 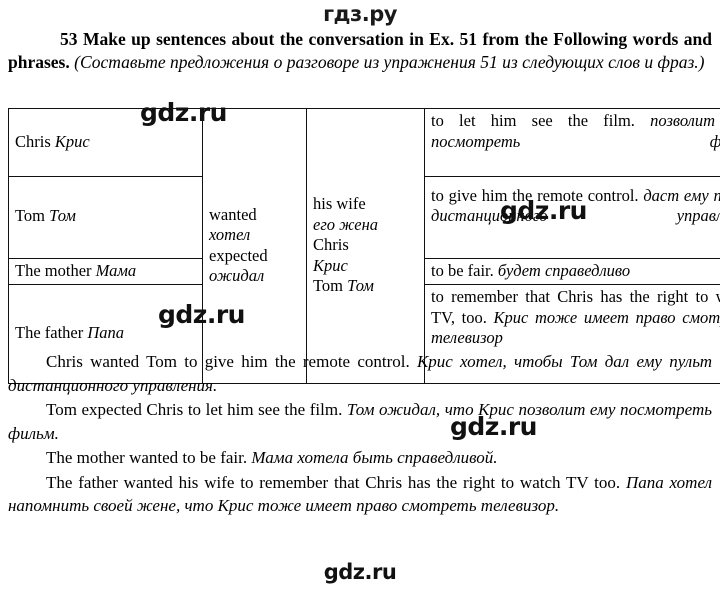 I want to click on table-cell-verbs: wanted хотел expected ожидал, so click(x=254, y=246).